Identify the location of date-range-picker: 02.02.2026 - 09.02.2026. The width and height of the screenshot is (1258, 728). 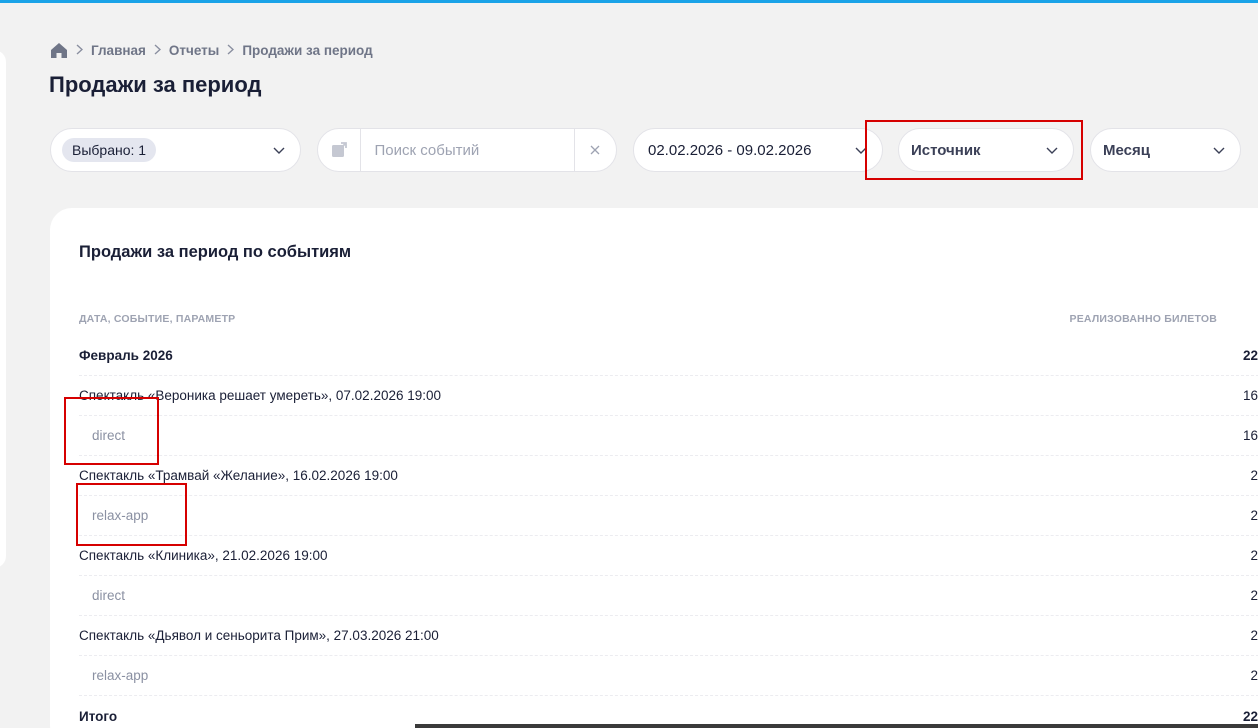
(758, 150).